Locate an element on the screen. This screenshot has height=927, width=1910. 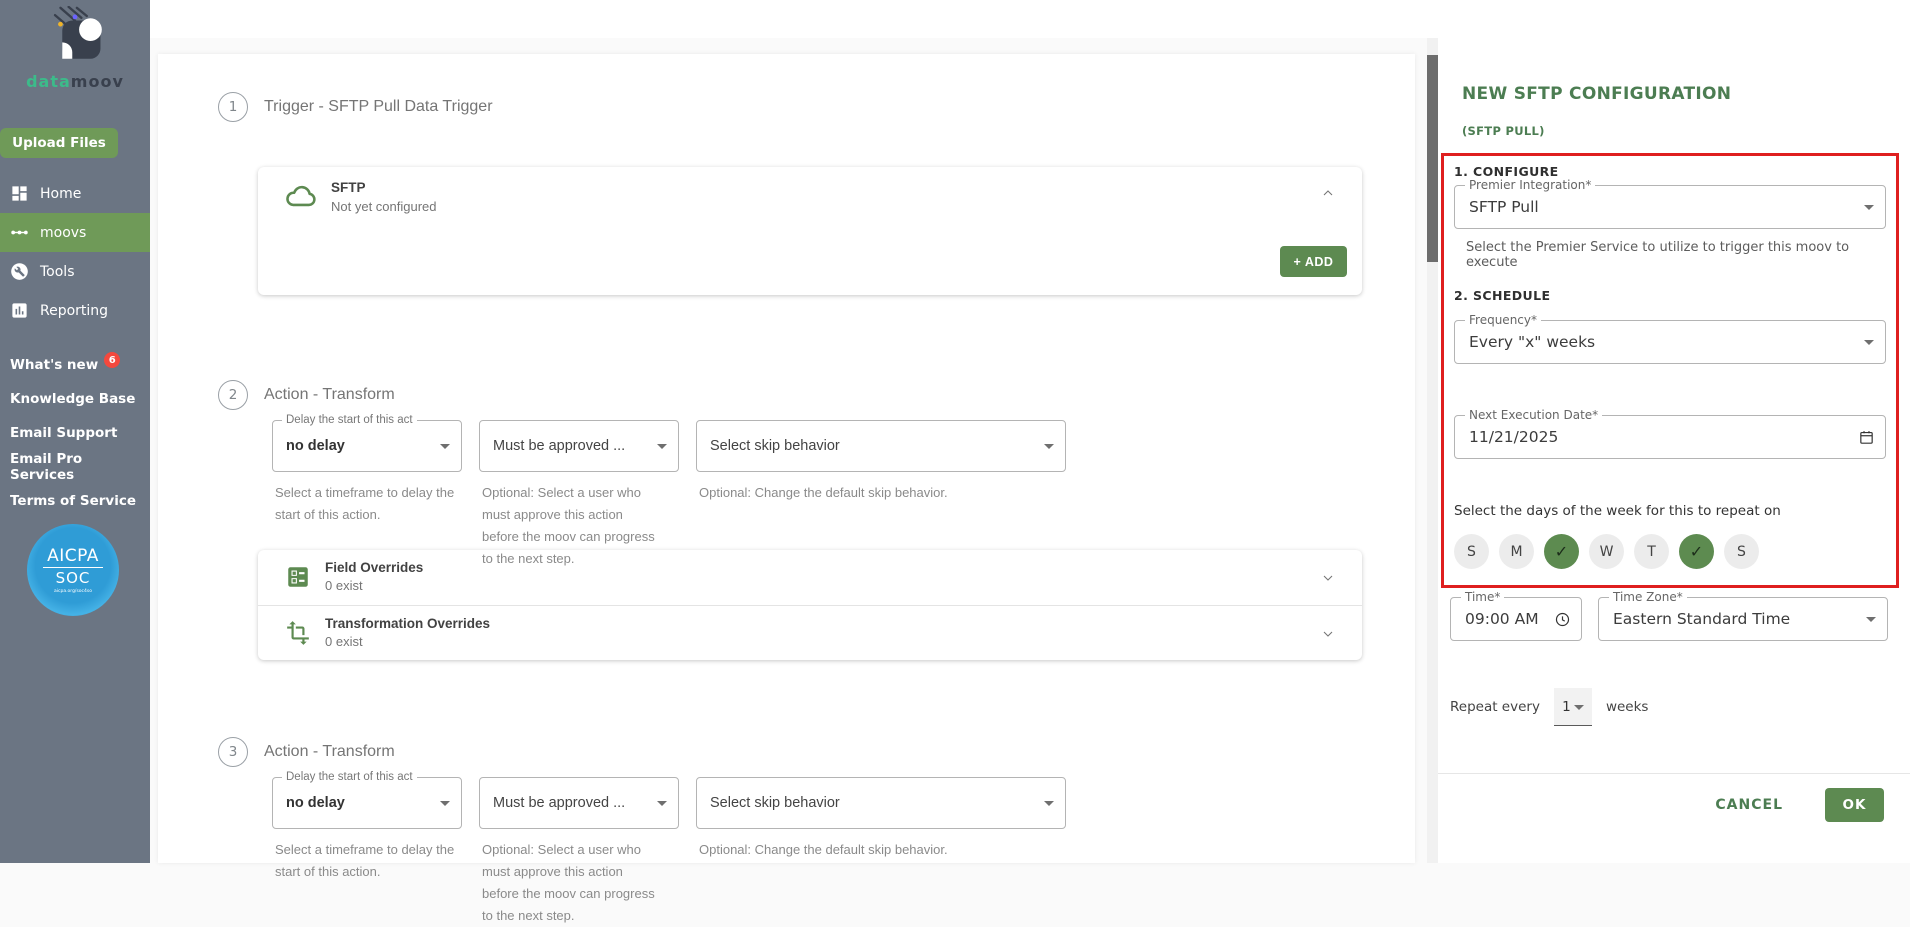
timezone-select: Time Zone* Eastern Standard Time is located at coordinates (1743, 615).